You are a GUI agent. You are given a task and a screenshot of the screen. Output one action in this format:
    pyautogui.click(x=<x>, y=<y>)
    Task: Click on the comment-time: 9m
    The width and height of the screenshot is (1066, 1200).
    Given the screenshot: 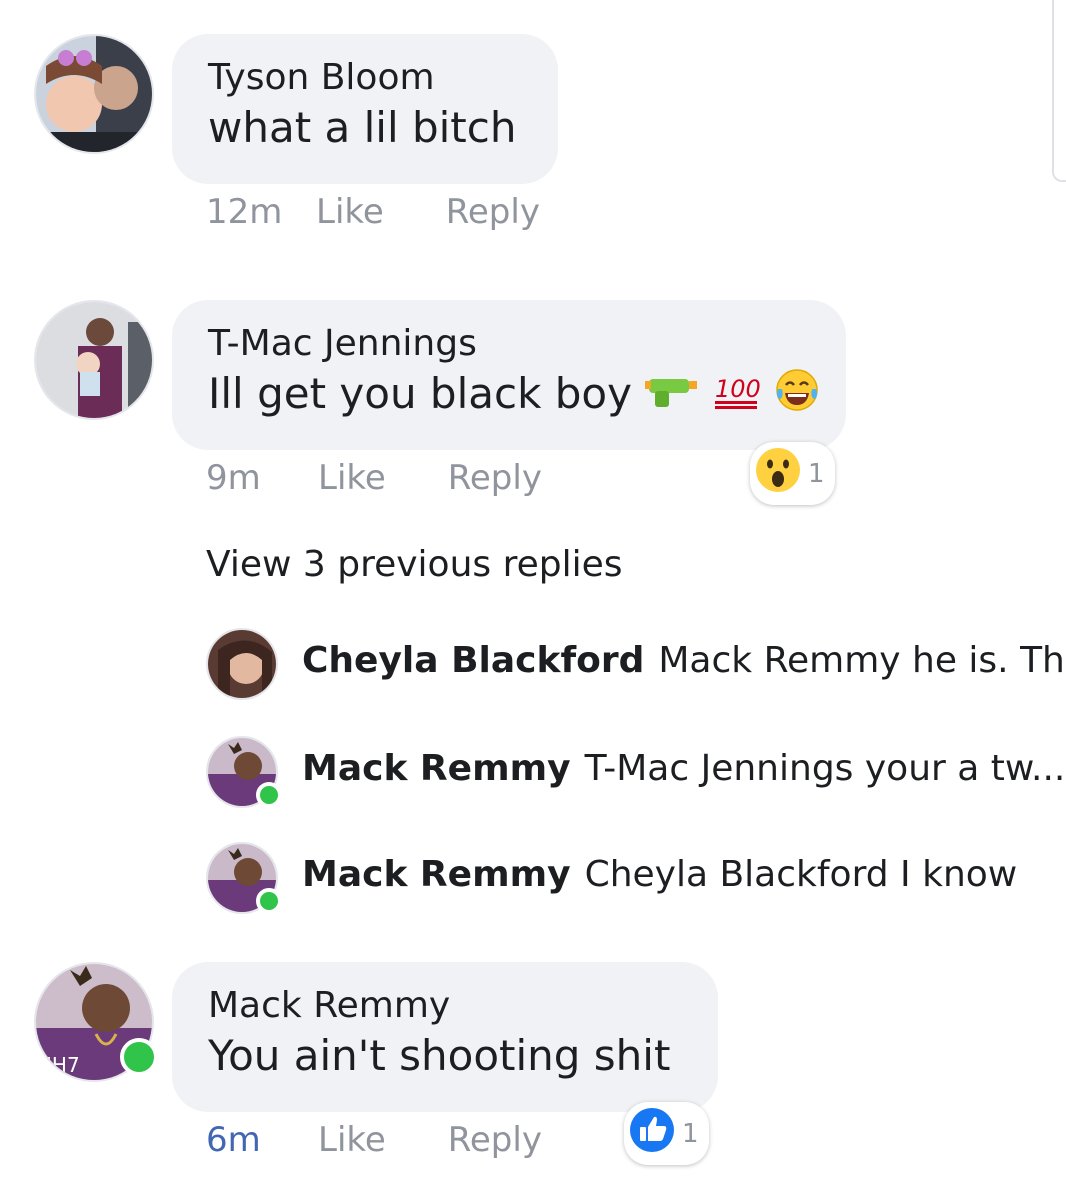 What is the action you would take?
    pyautogui.click(x=262, y=478)
    